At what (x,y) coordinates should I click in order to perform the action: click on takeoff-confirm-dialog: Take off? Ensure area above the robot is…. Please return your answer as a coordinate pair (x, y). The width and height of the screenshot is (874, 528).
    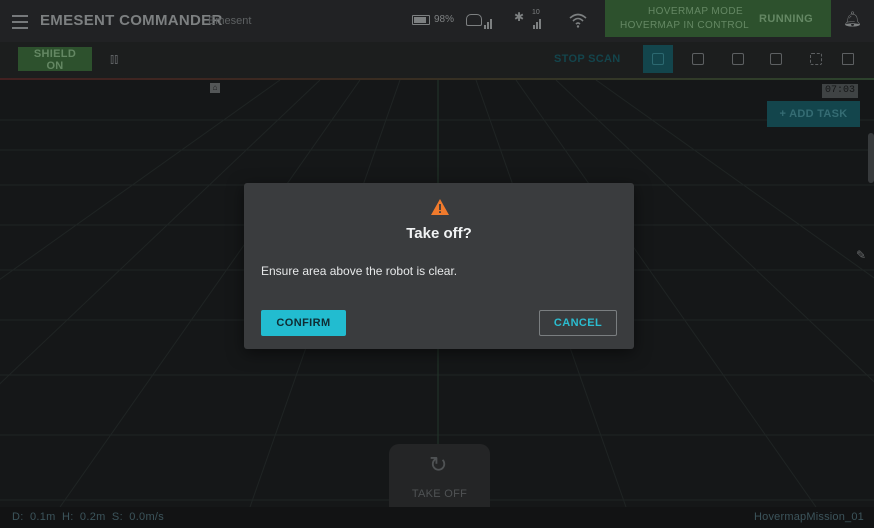
    Looking at the image, I should click on (439, 266).